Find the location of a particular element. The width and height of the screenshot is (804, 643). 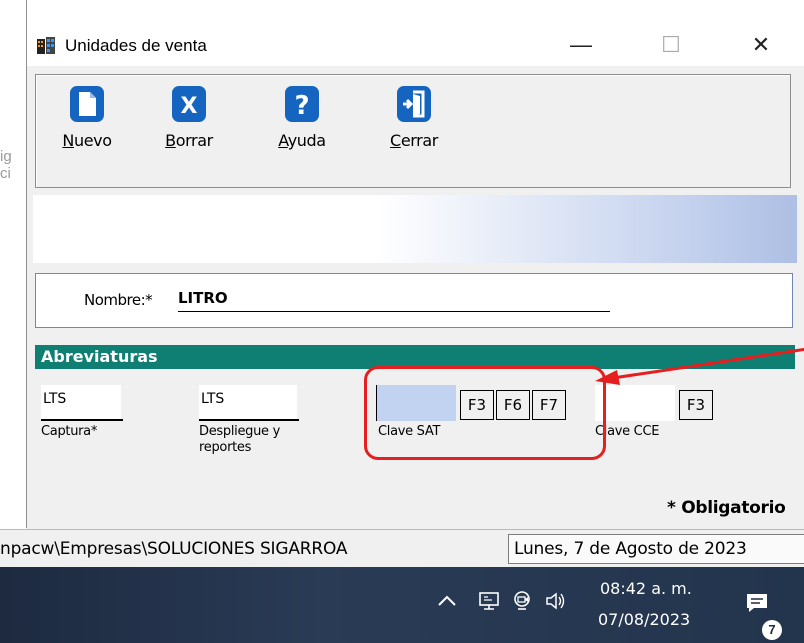

delete-button: X Borrar is located at coordinates (189, 117).